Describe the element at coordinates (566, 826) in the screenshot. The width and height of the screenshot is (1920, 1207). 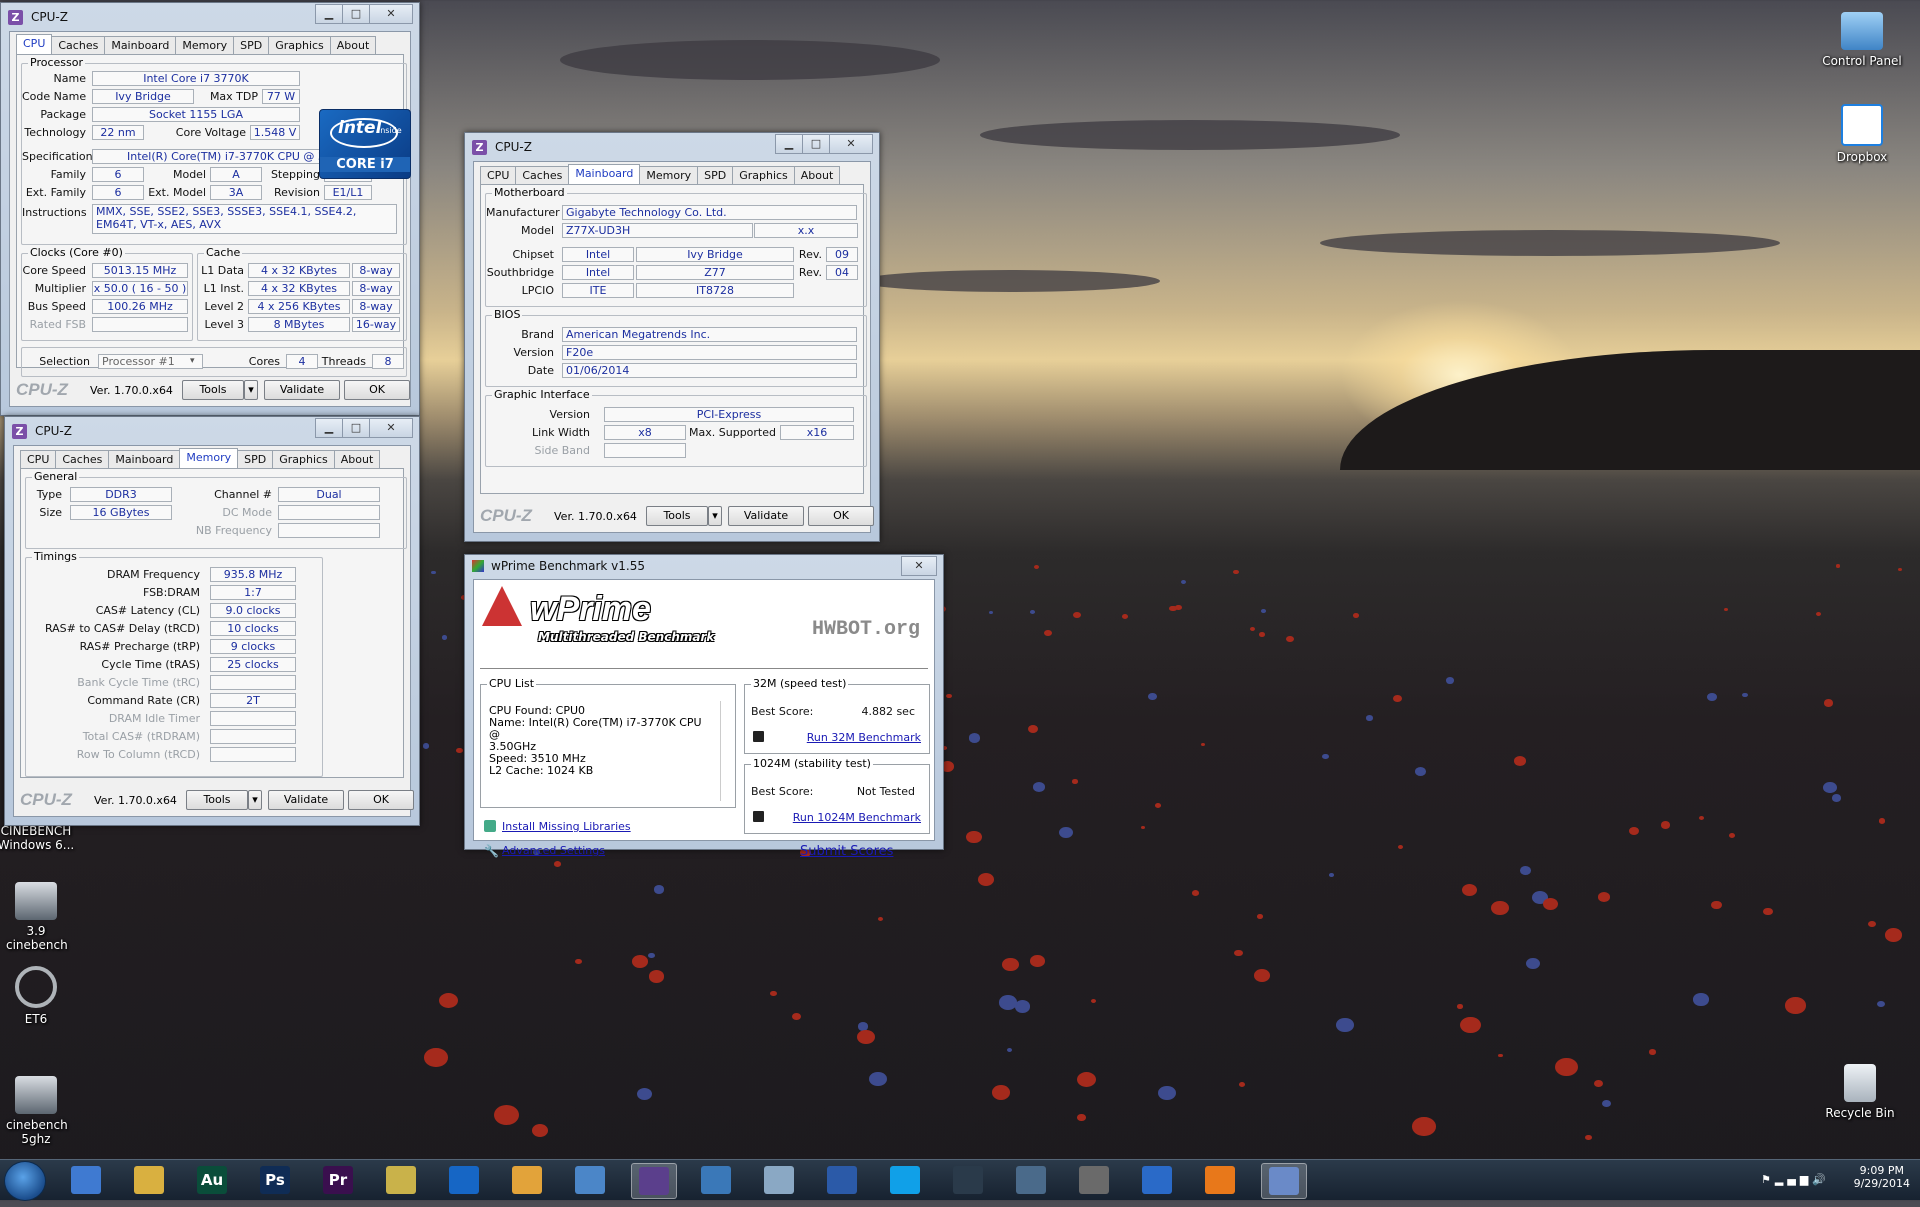
I see `install-missing-libraries-link: Install Missing Libraries` at that location.